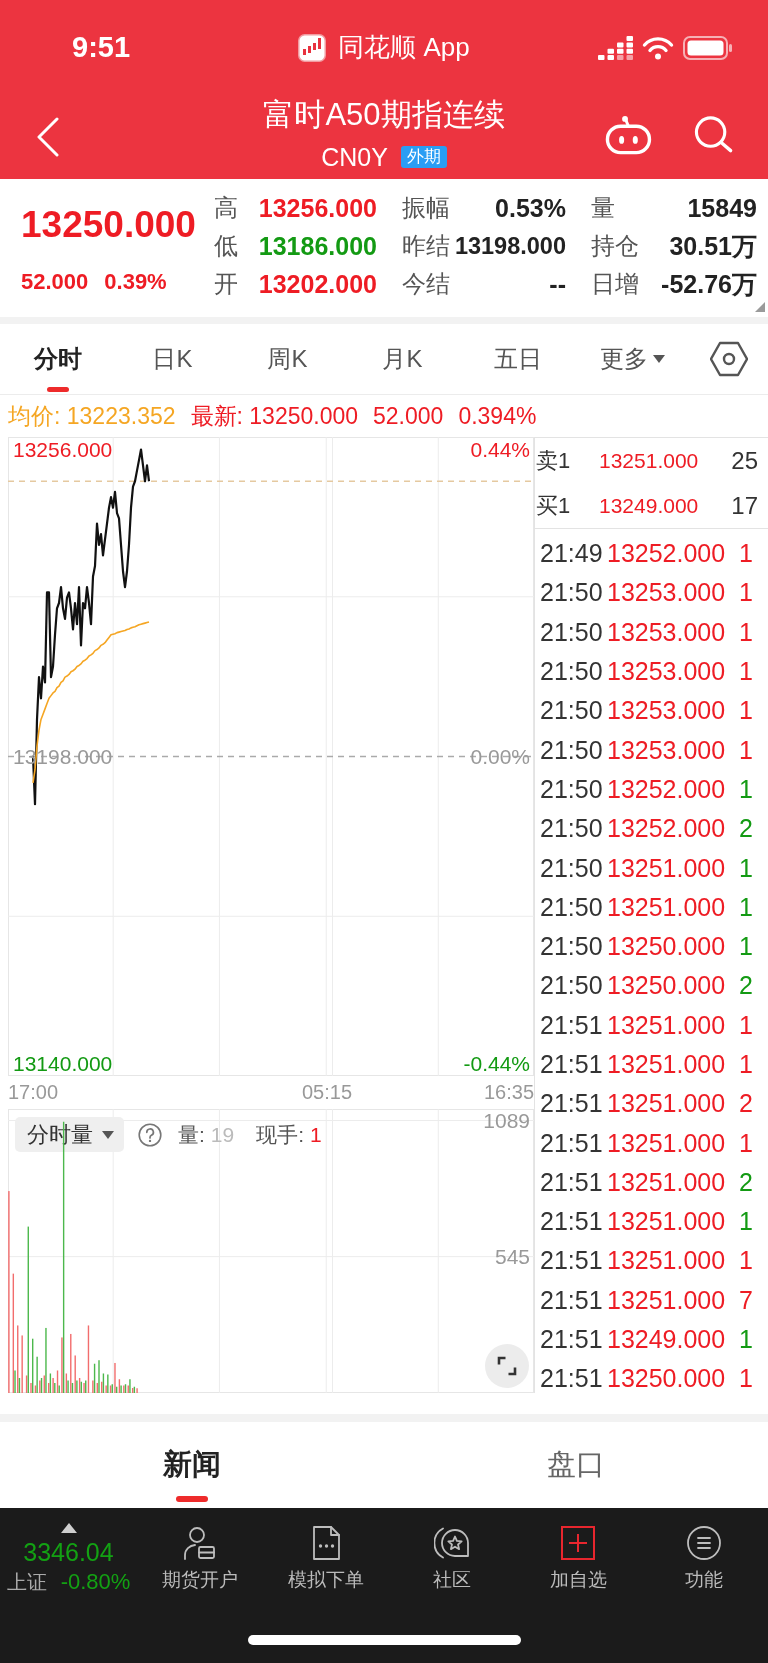 The image size is (768, 1663). Describe the element at coordinates (576, 1465) in the screenshot. I see `detail-tab: 盘口` at that location.